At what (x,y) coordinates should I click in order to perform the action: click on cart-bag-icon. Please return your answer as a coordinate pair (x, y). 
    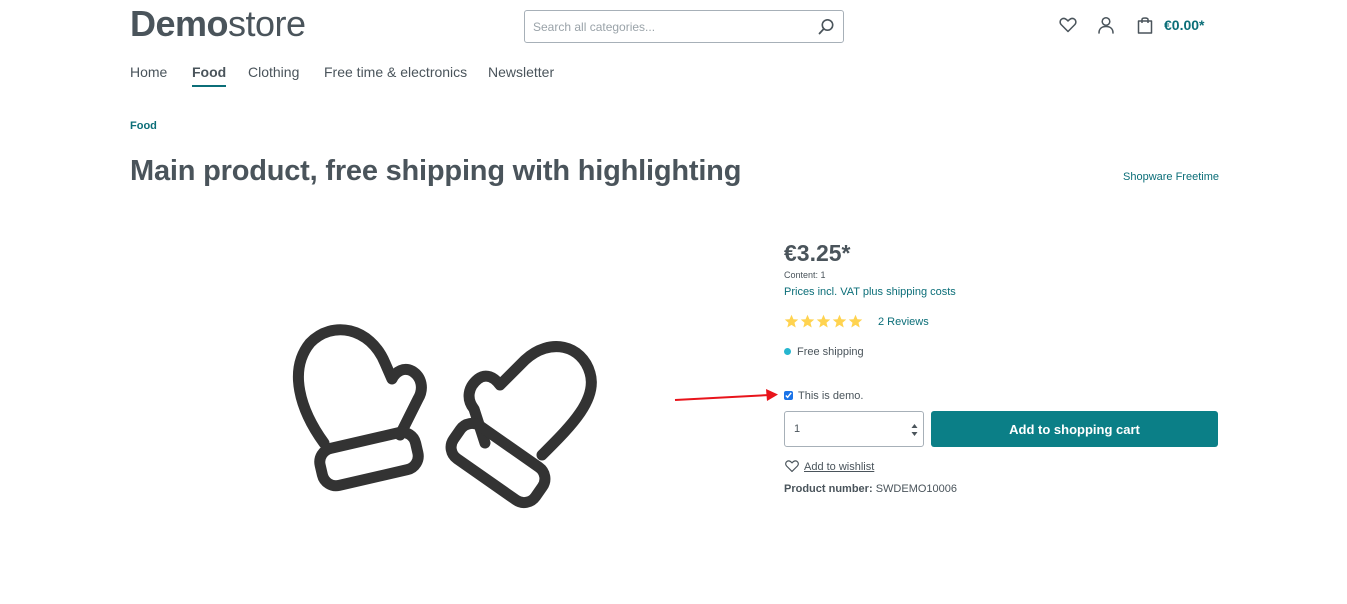
    Looking at the image, I should click on (1145, 25).